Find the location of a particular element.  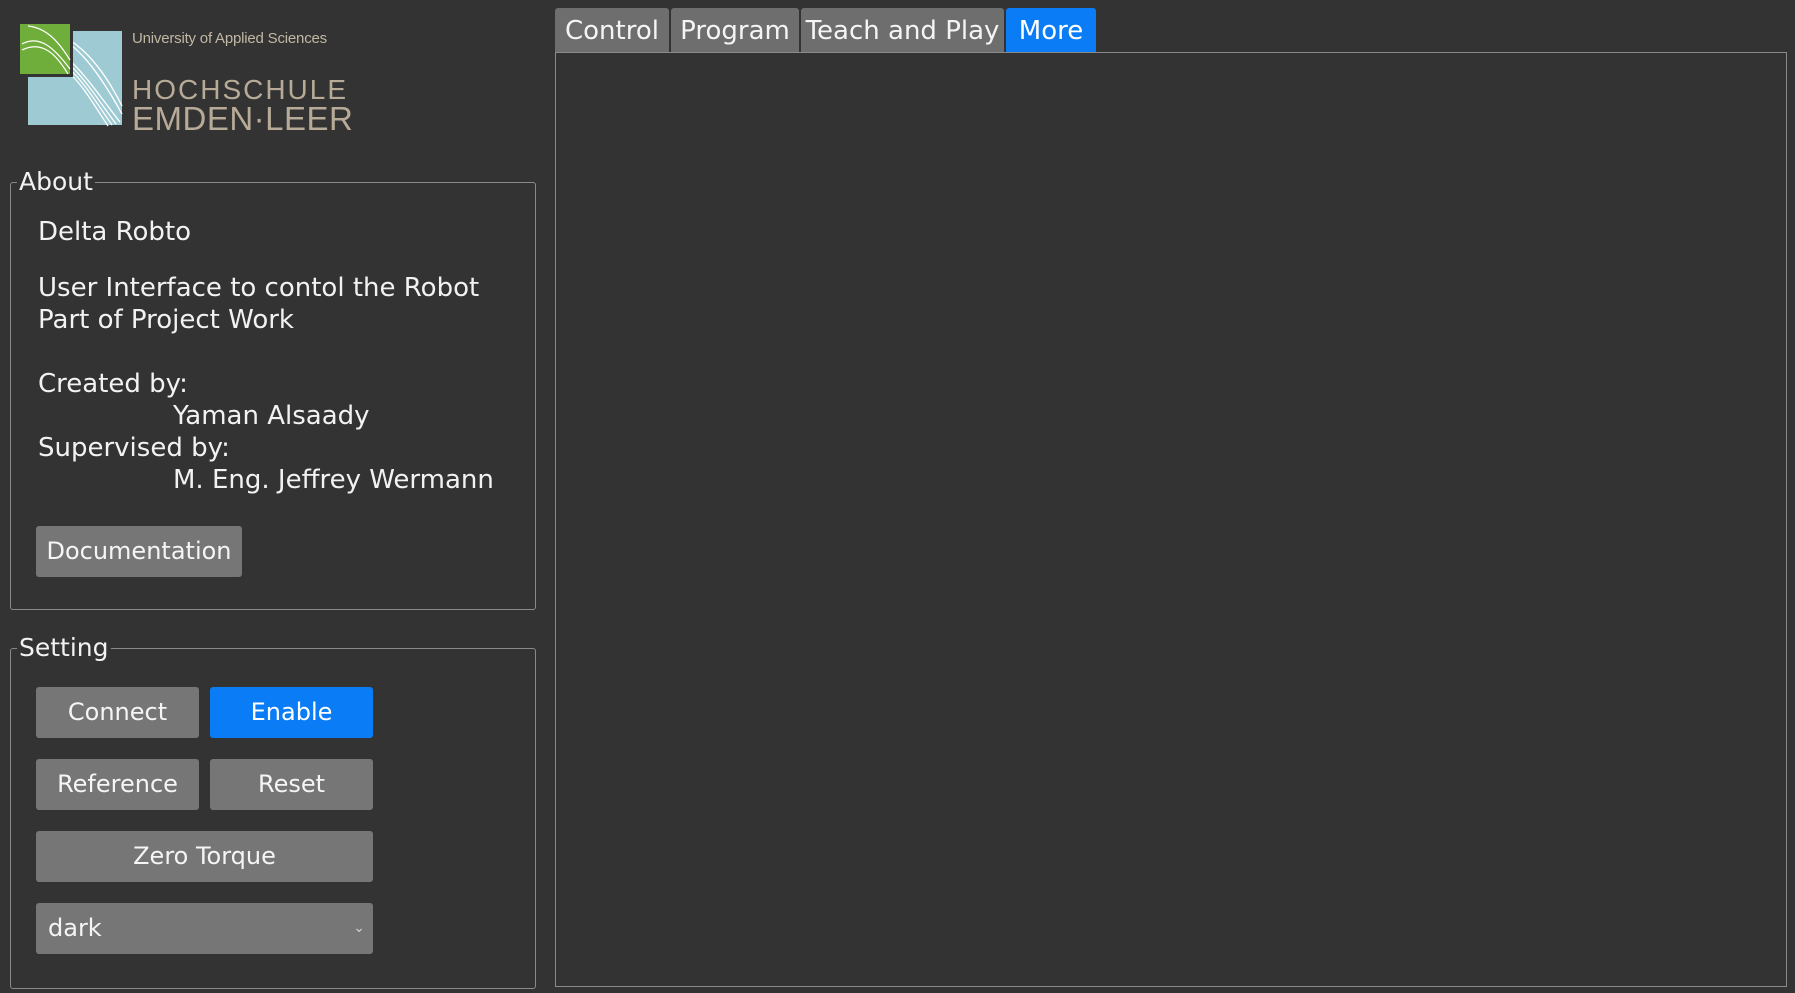

app-name: Delta Robto is located at coordinates (115, 232).